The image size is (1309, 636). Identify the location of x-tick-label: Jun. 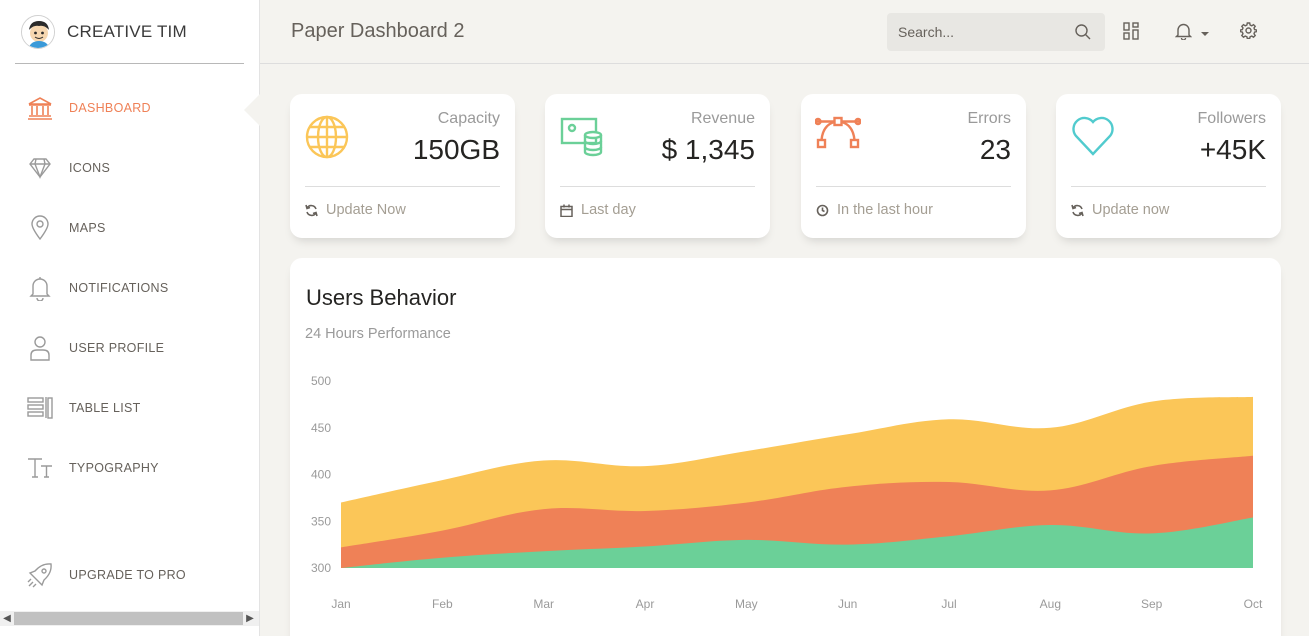
(847, 604).